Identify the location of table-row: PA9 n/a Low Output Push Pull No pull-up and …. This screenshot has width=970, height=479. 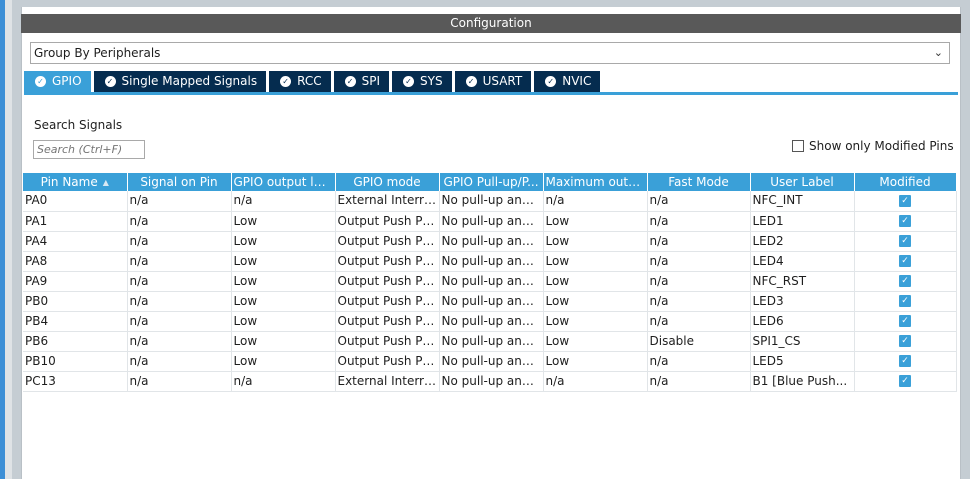
(490, 281).